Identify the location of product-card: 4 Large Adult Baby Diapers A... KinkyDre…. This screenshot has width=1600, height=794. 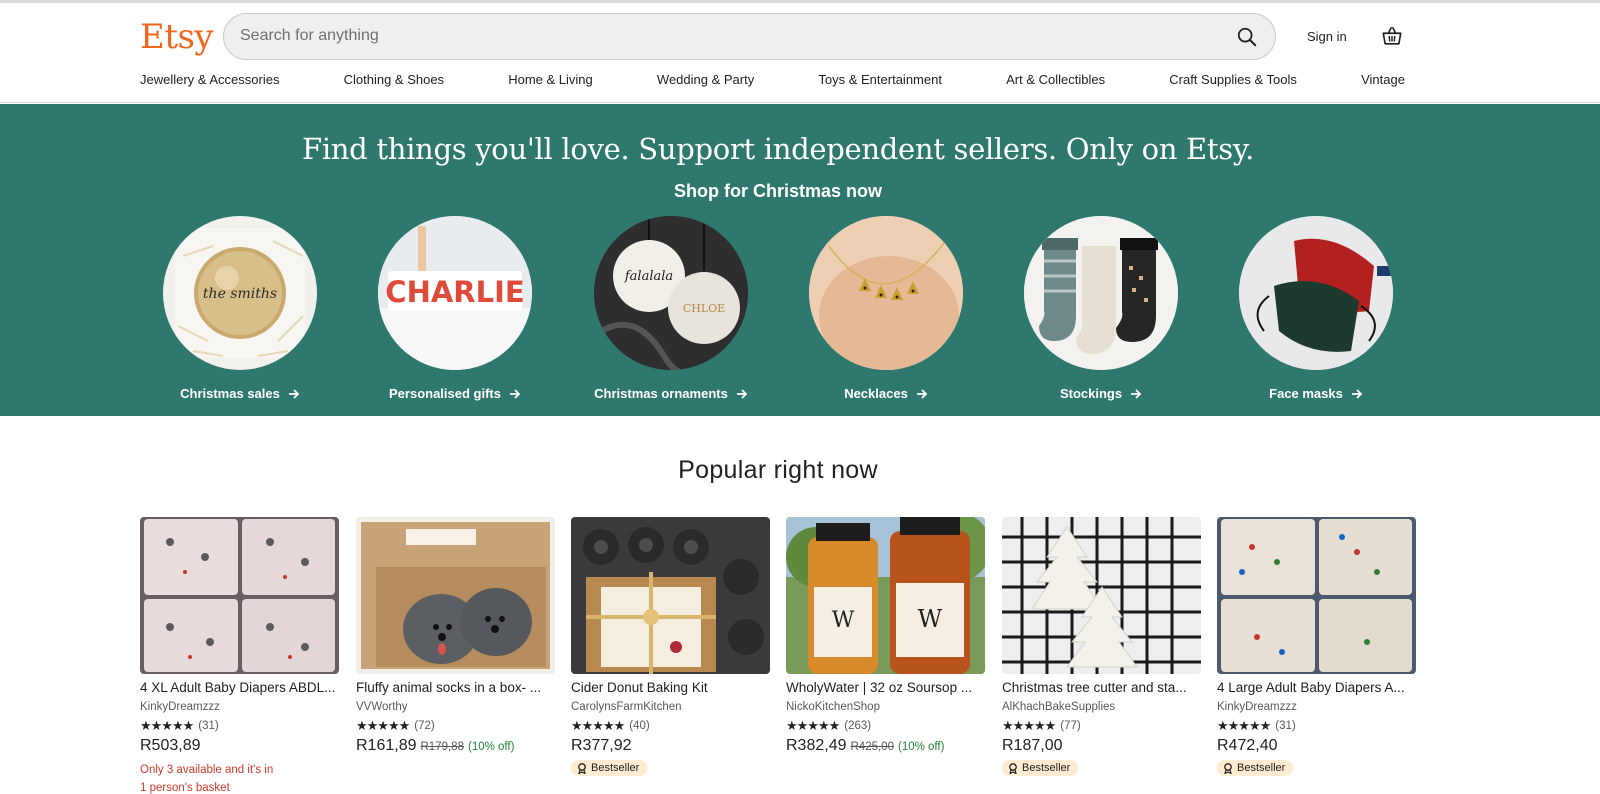
(1316, 648).